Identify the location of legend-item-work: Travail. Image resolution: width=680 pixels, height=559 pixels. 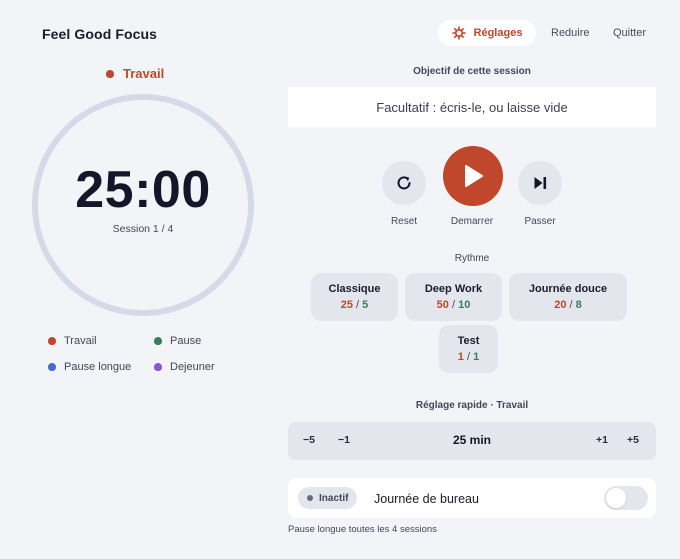
(72, 341).